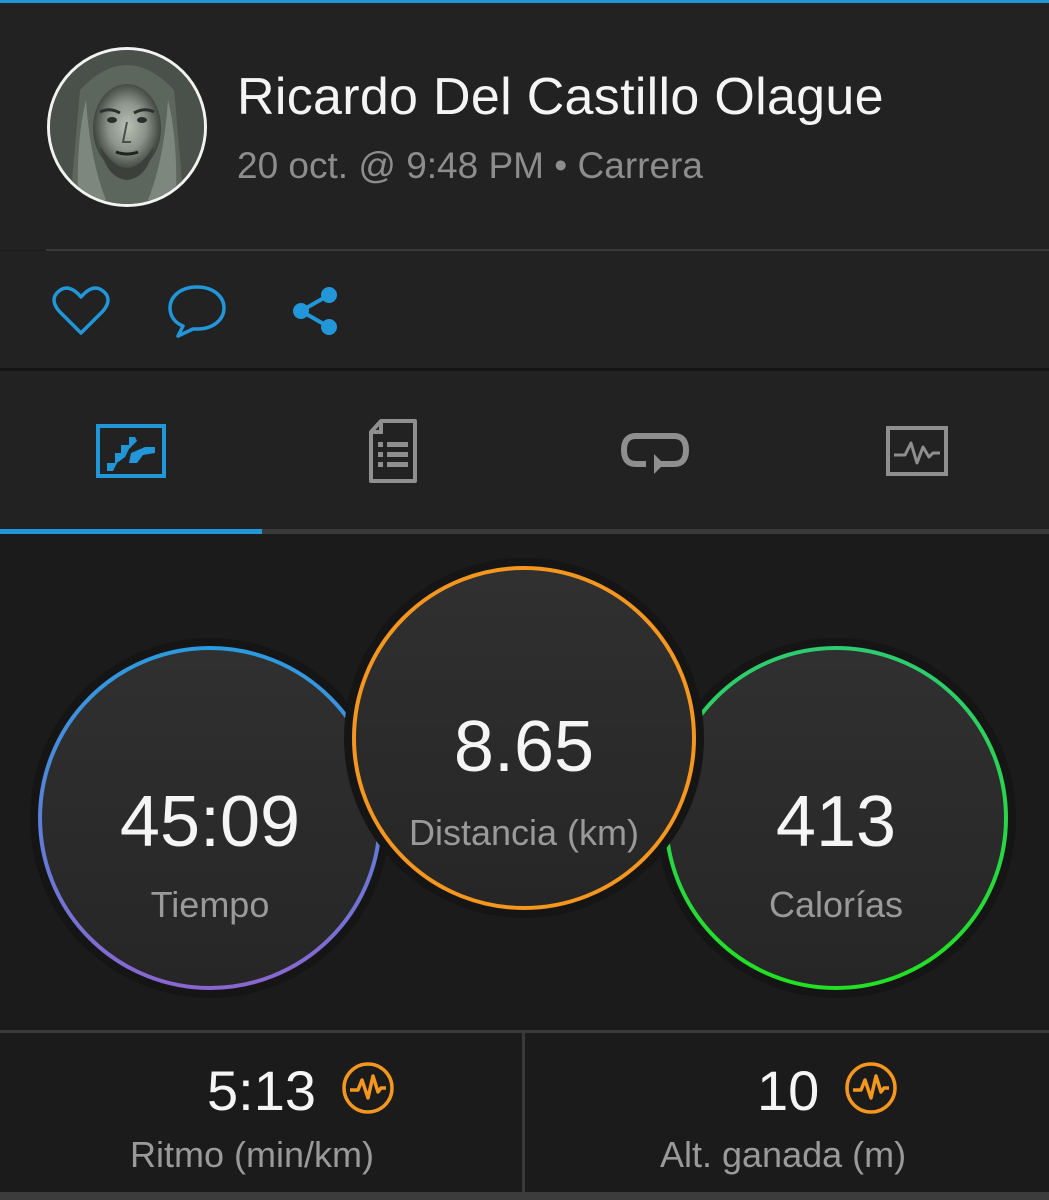 The width and height of the screenshot is (1049, 1200). I want to click on activity-date: 20 oct. @ 9:48 PM, so click(390, 165).